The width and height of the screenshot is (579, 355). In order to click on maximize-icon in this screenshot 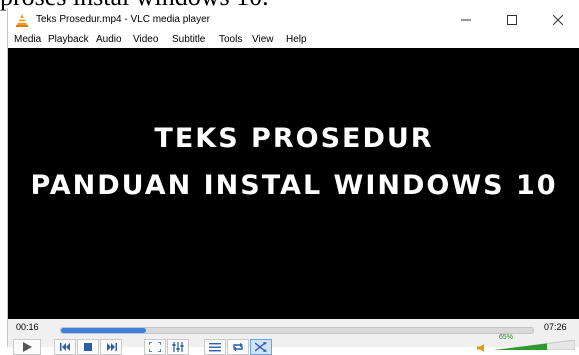, I will do `click(512, 20)`.